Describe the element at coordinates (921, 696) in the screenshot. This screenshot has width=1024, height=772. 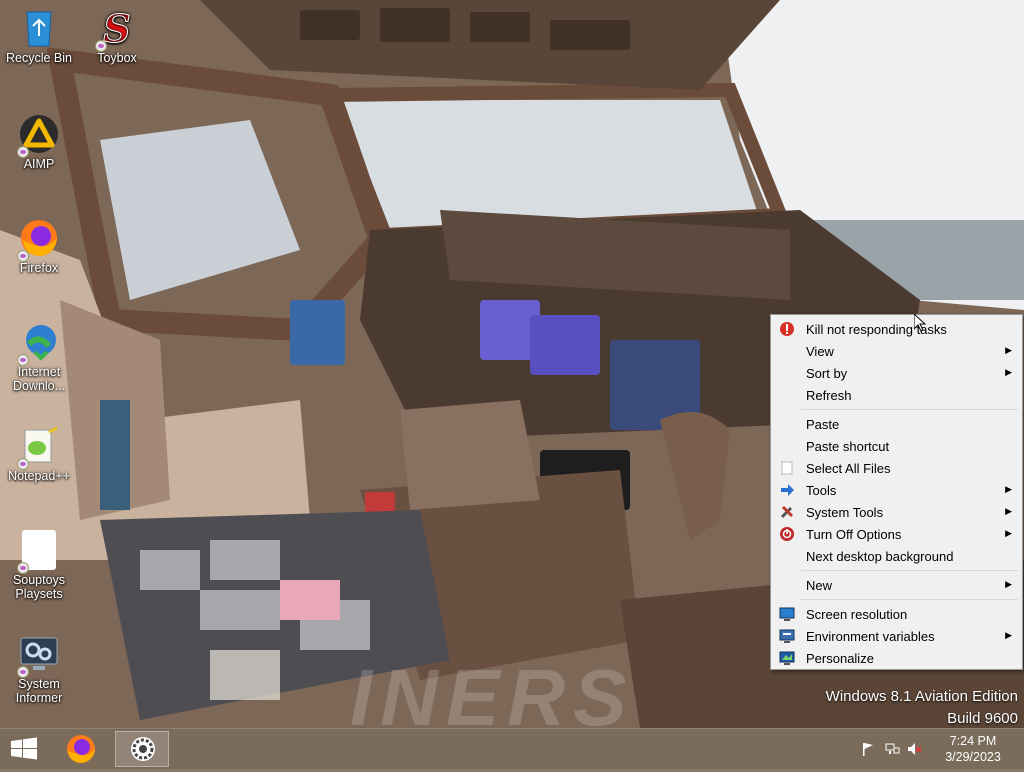
I see `edition-watermark: Windows 8.1 Aviation Edition` at that location.